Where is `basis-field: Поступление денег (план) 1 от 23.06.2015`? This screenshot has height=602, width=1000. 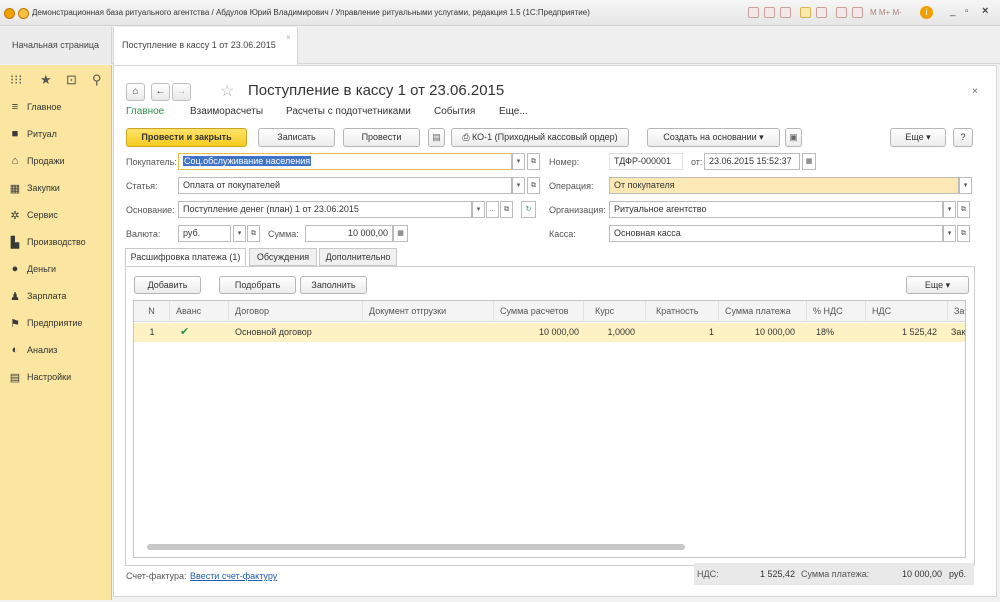
basis-field: Поступление денег (план) 1 от 23.06.2015 is located at coordinates (325, 209).